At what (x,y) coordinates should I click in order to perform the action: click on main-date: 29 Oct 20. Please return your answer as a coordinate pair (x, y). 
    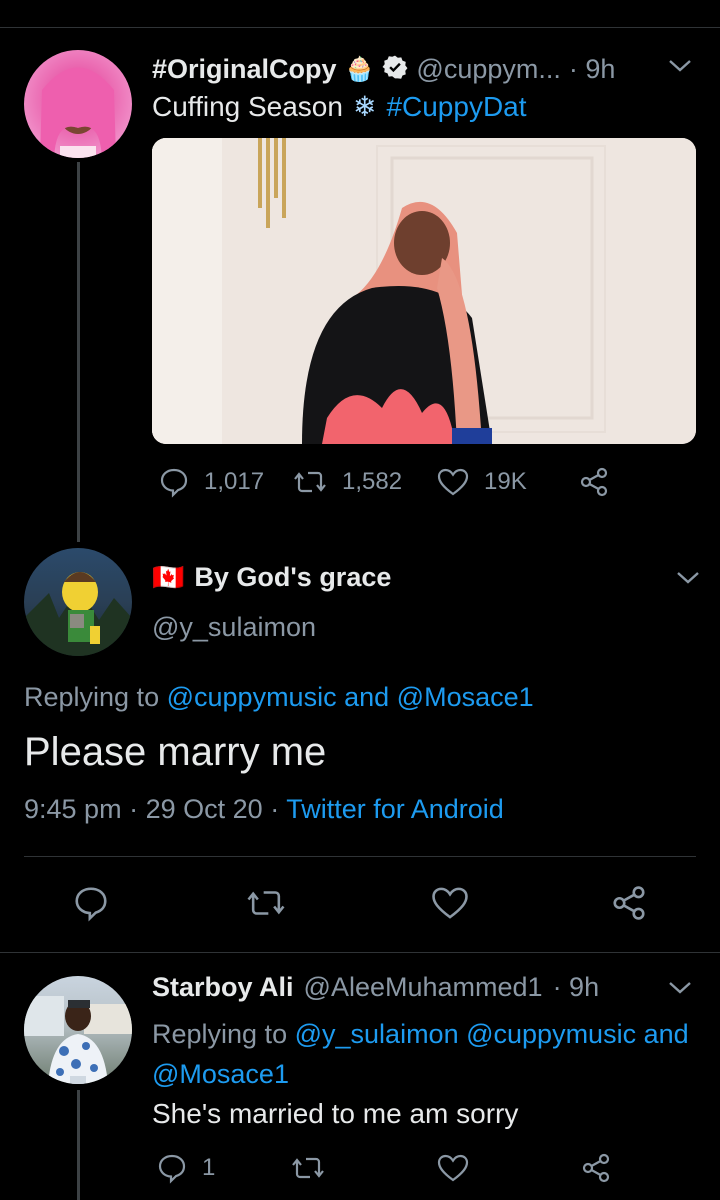
    Looking at the image, I should click on (204, 809).